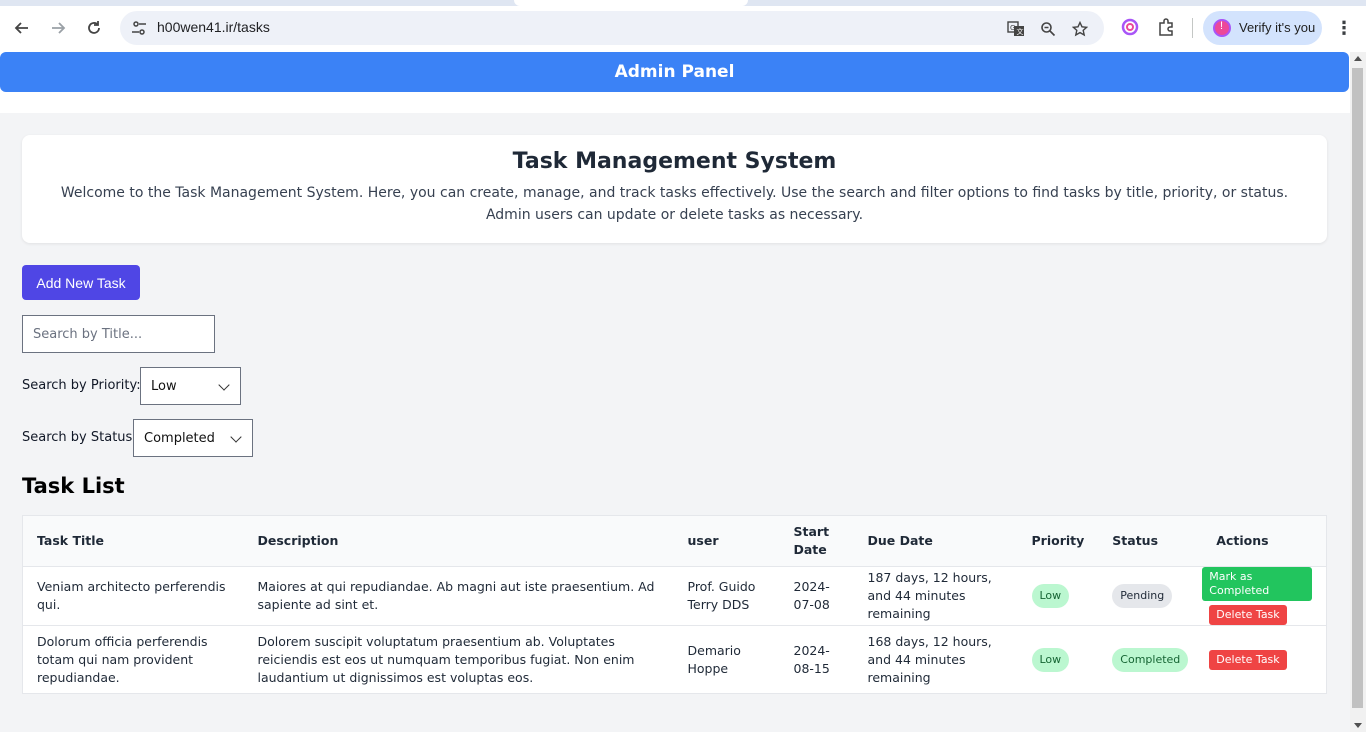 This screenshot has height=732, width=1366. I want to click on star-icon, so click(1080, 29).